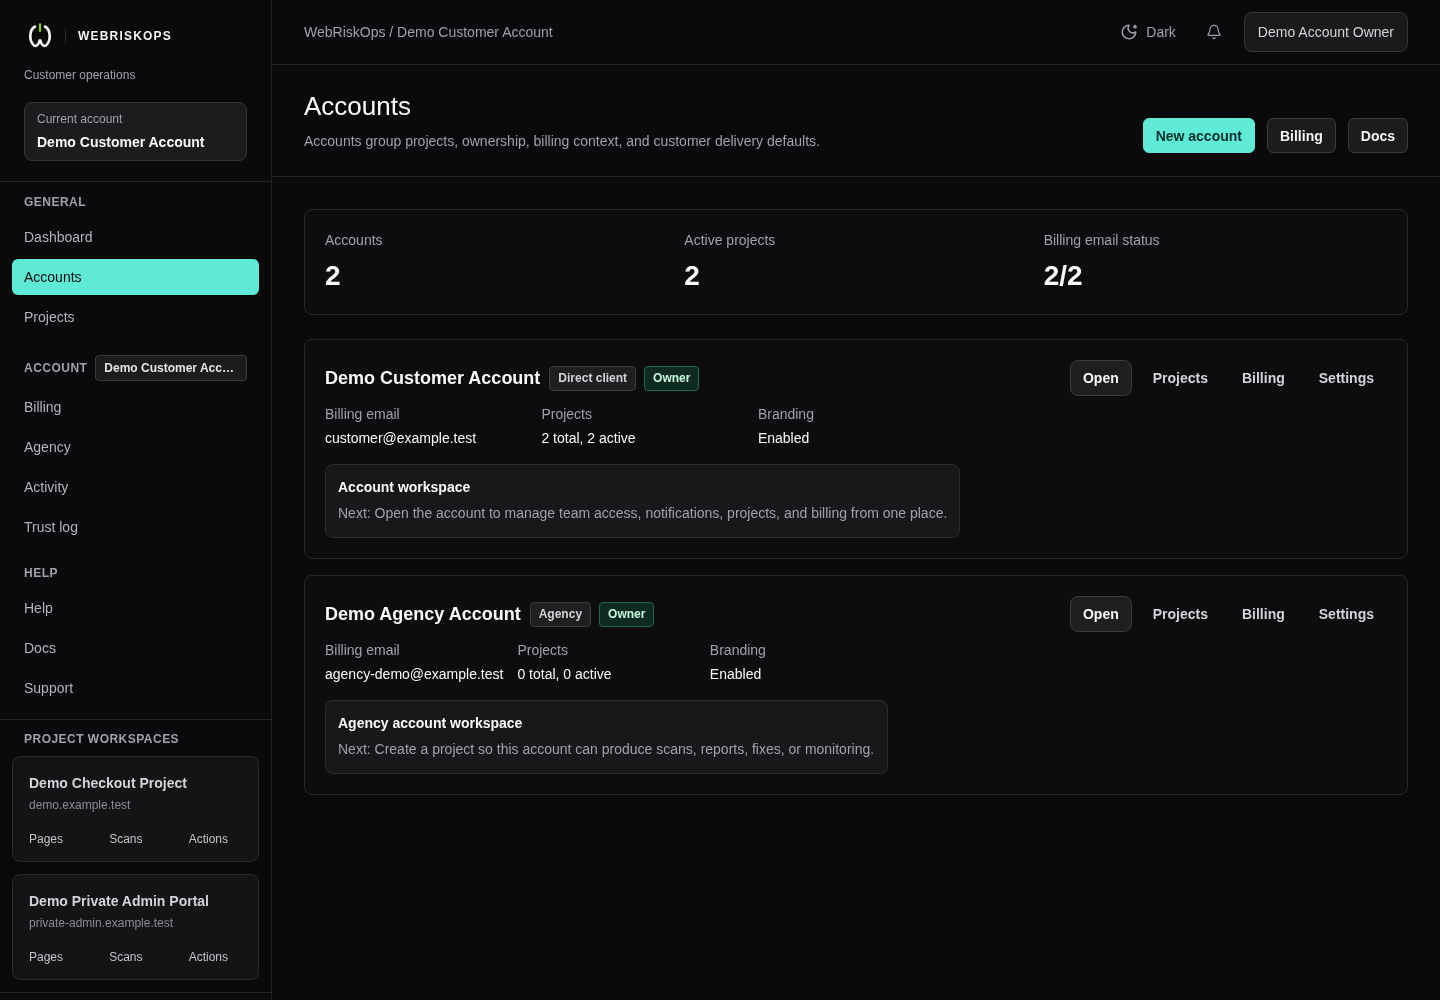 Image resolution: width=1440 pixels, height=1000 pixels. What do you see at coordinates (56, 368) in the screenshot?
I see `section-heading: ACCOUNT` at bounding box center [56, 368].